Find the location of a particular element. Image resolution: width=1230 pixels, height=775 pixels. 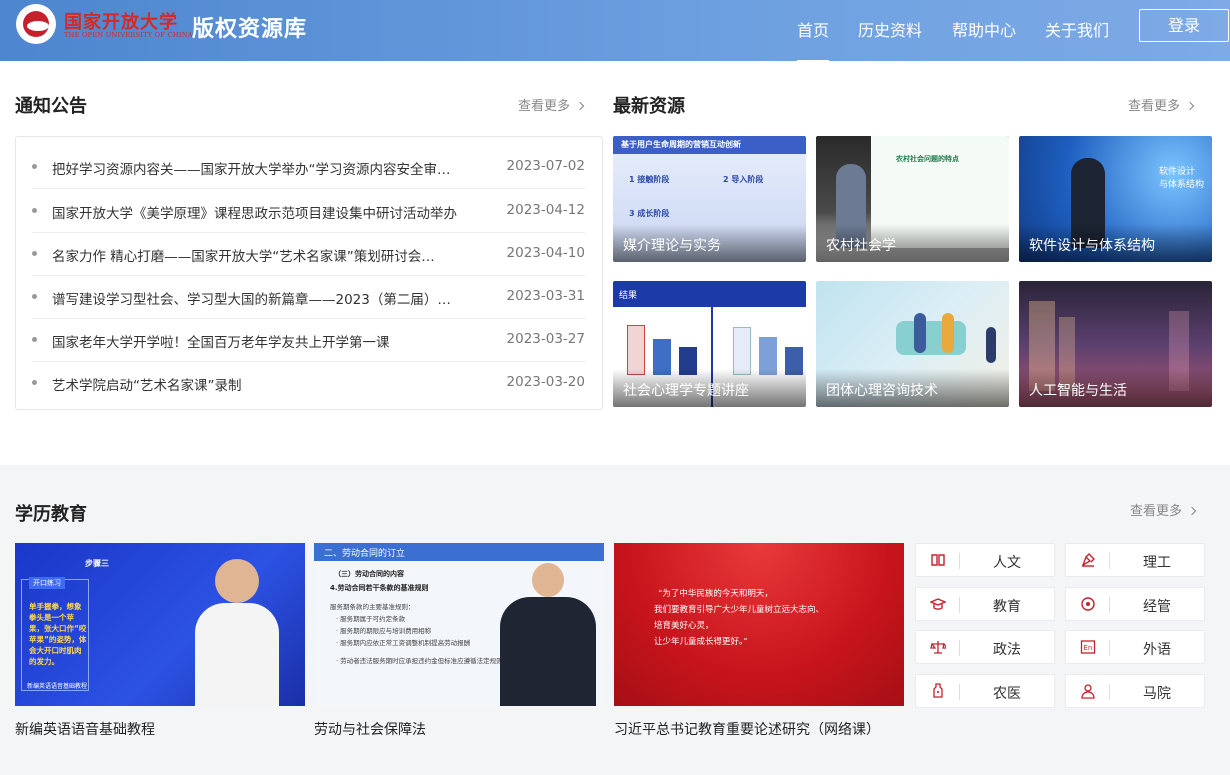

education-more-link: 查看更多 is located at coordinates (1163, 509).